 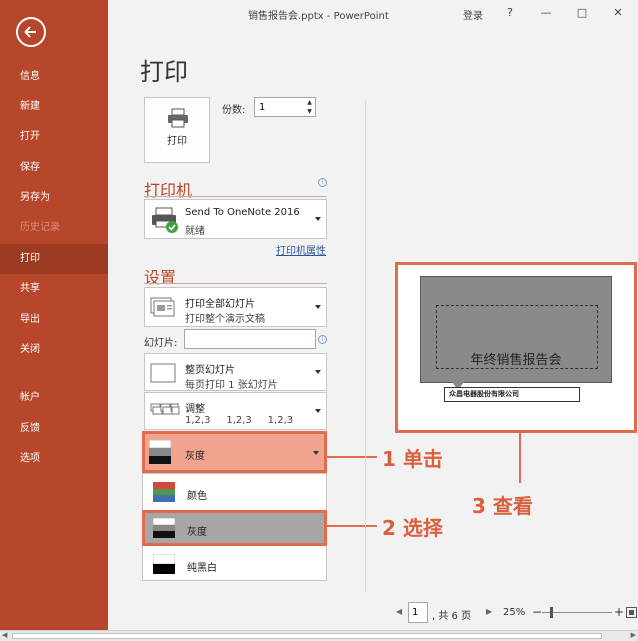 I want to click on close-button: ✕, so click(x=618, y=13).